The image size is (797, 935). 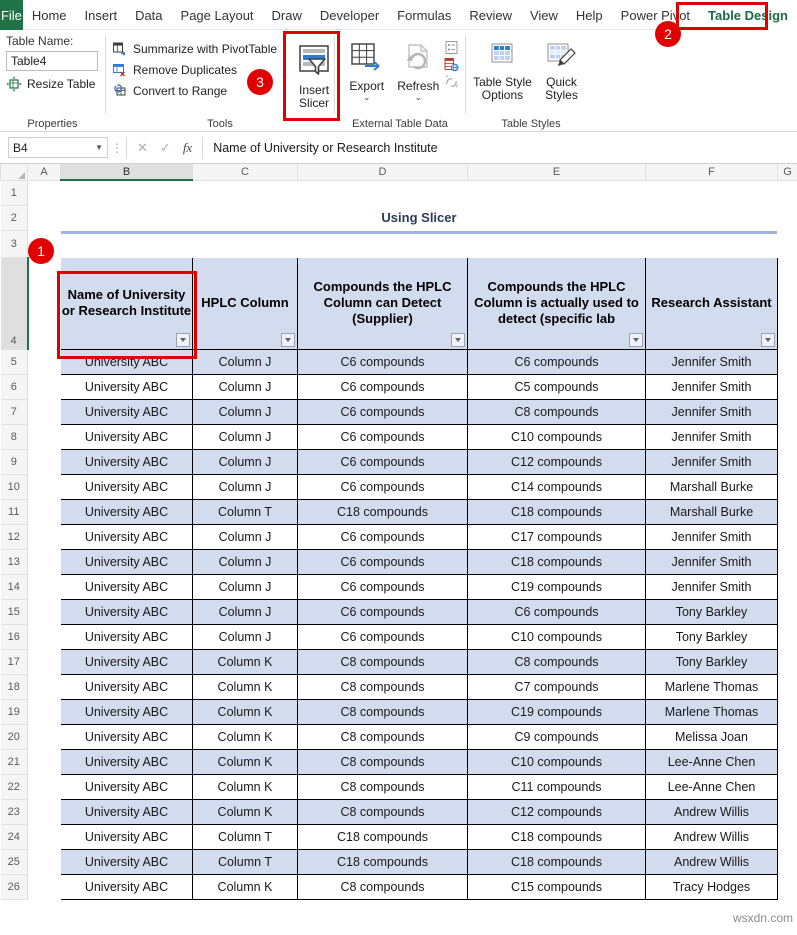 I want to click on cell-g2, so click(x=787, y=217).